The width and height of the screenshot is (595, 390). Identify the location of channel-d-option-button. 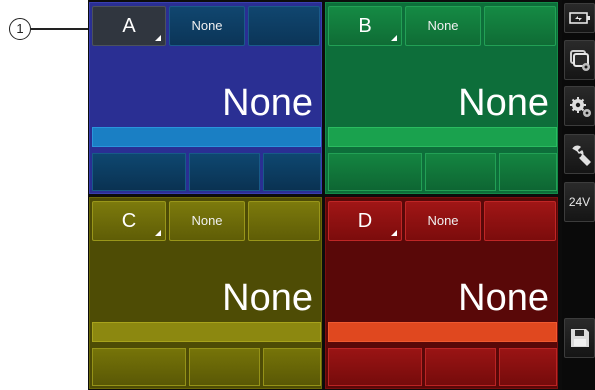
(520, 221).